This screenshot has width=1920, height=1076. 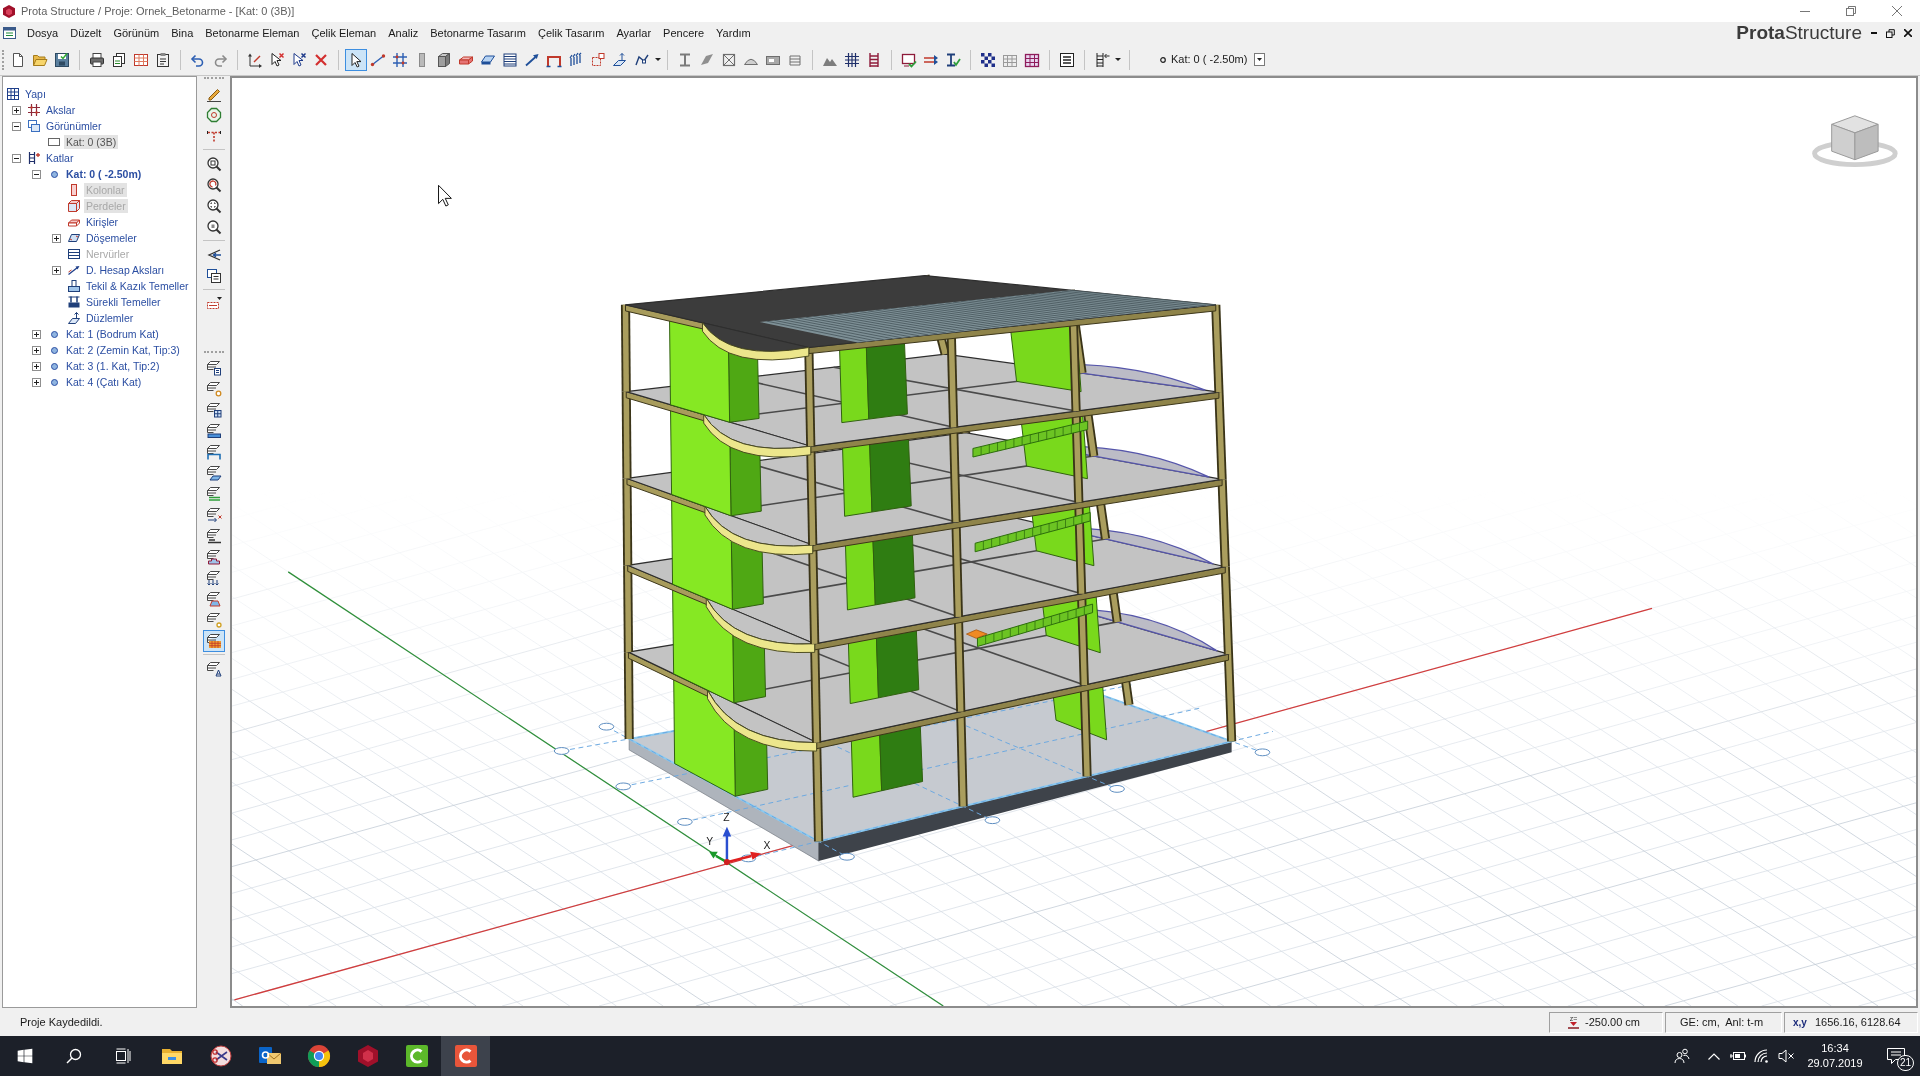 What do you see at coordinates (213, 514) in the screenshot?
I see `layers-arrow-cross-icon` at bounding box center [213, 514].